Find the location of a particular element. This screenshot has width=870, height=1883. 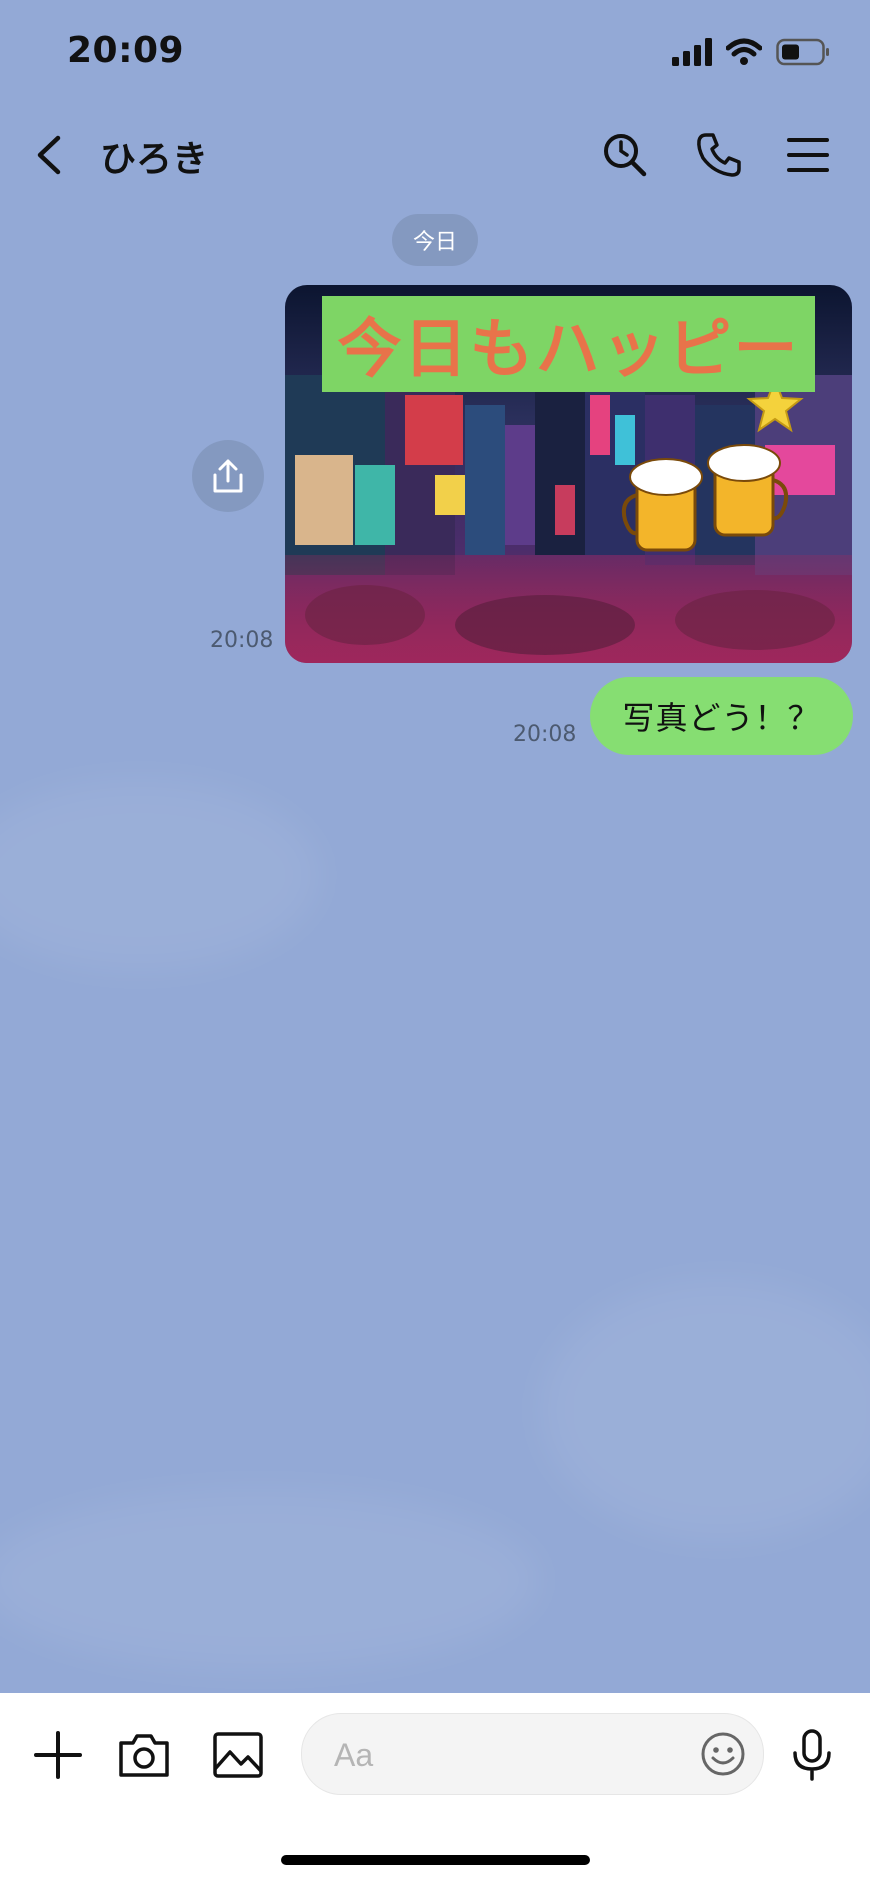

status-time: 20:09 is located at coordinates (126, 50).